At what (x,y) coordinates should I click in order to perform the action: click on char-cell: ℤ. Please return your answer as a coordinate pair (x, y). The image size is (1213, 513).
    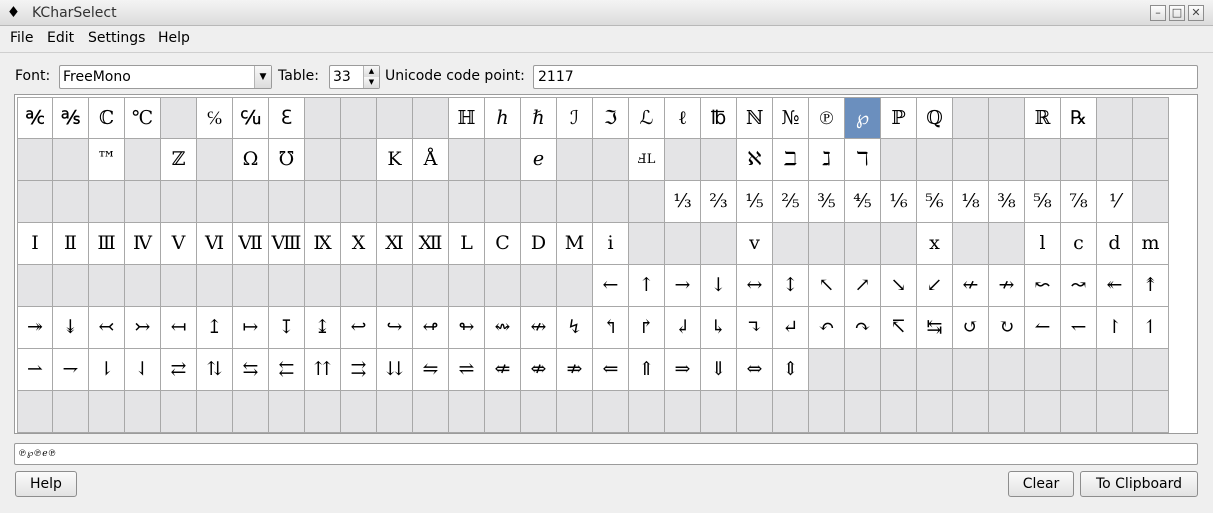
    Looking at the image, I should click on (179, 160).